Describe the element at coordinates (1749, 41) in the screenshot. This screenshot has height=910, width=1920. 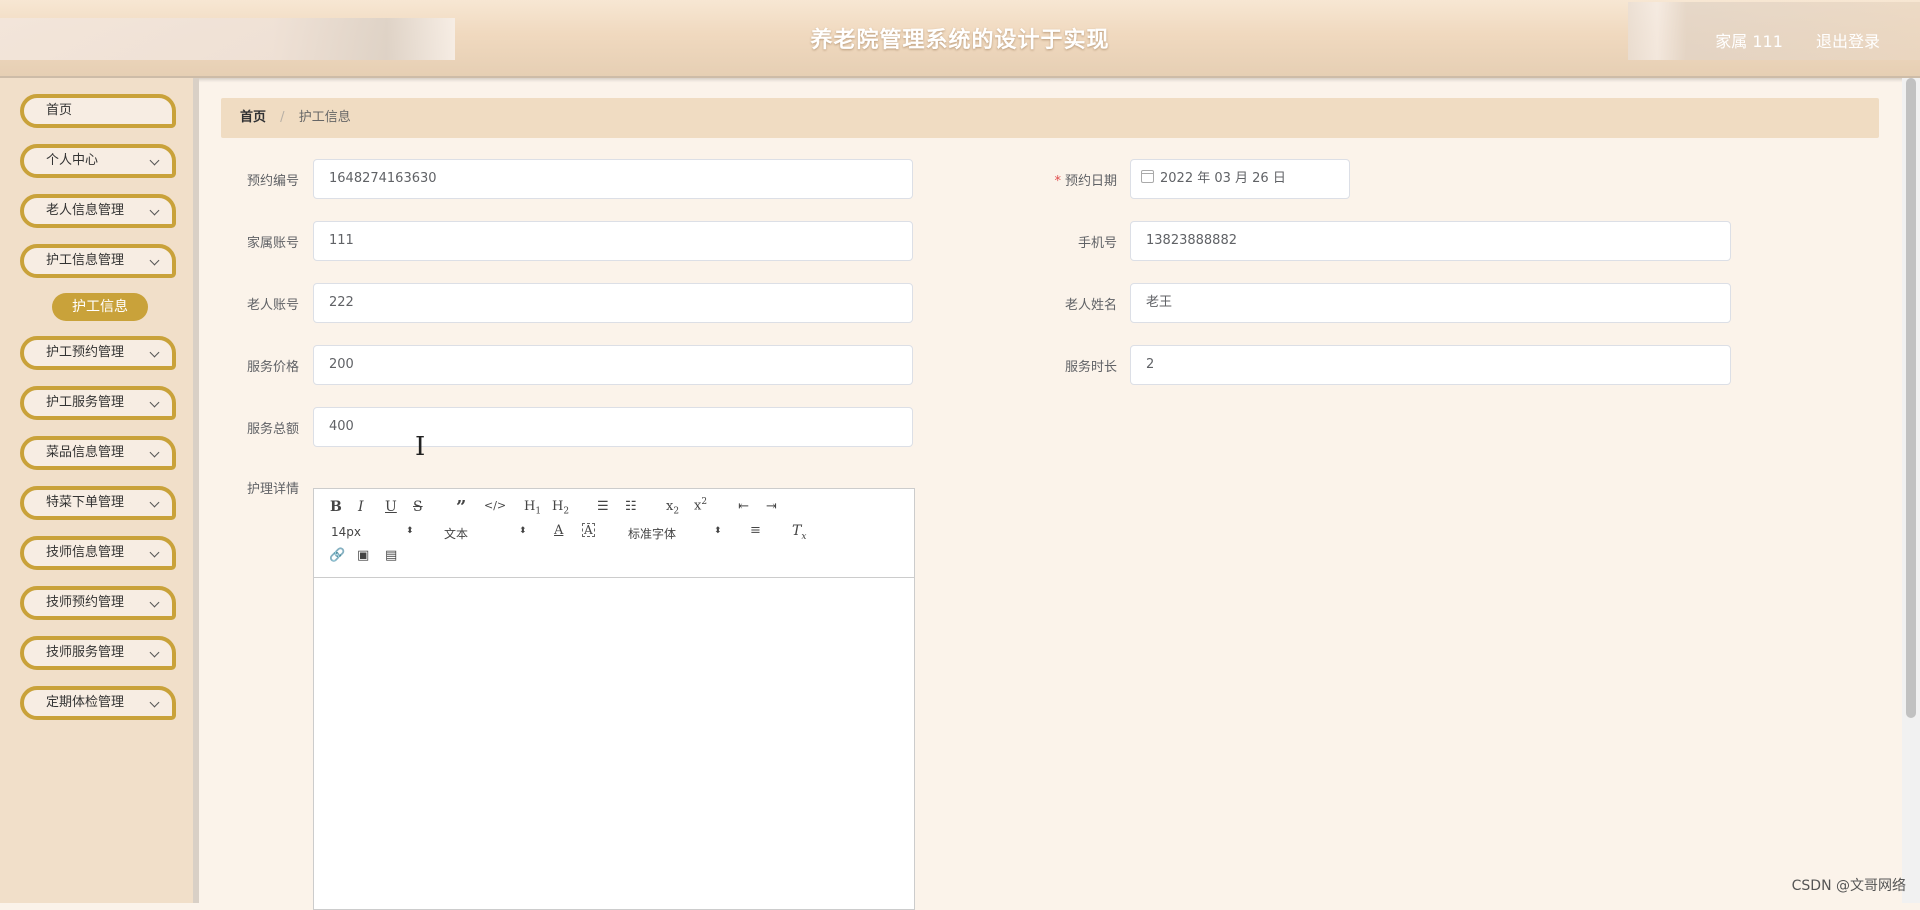
I see `current-user: 家属 111` at that location.